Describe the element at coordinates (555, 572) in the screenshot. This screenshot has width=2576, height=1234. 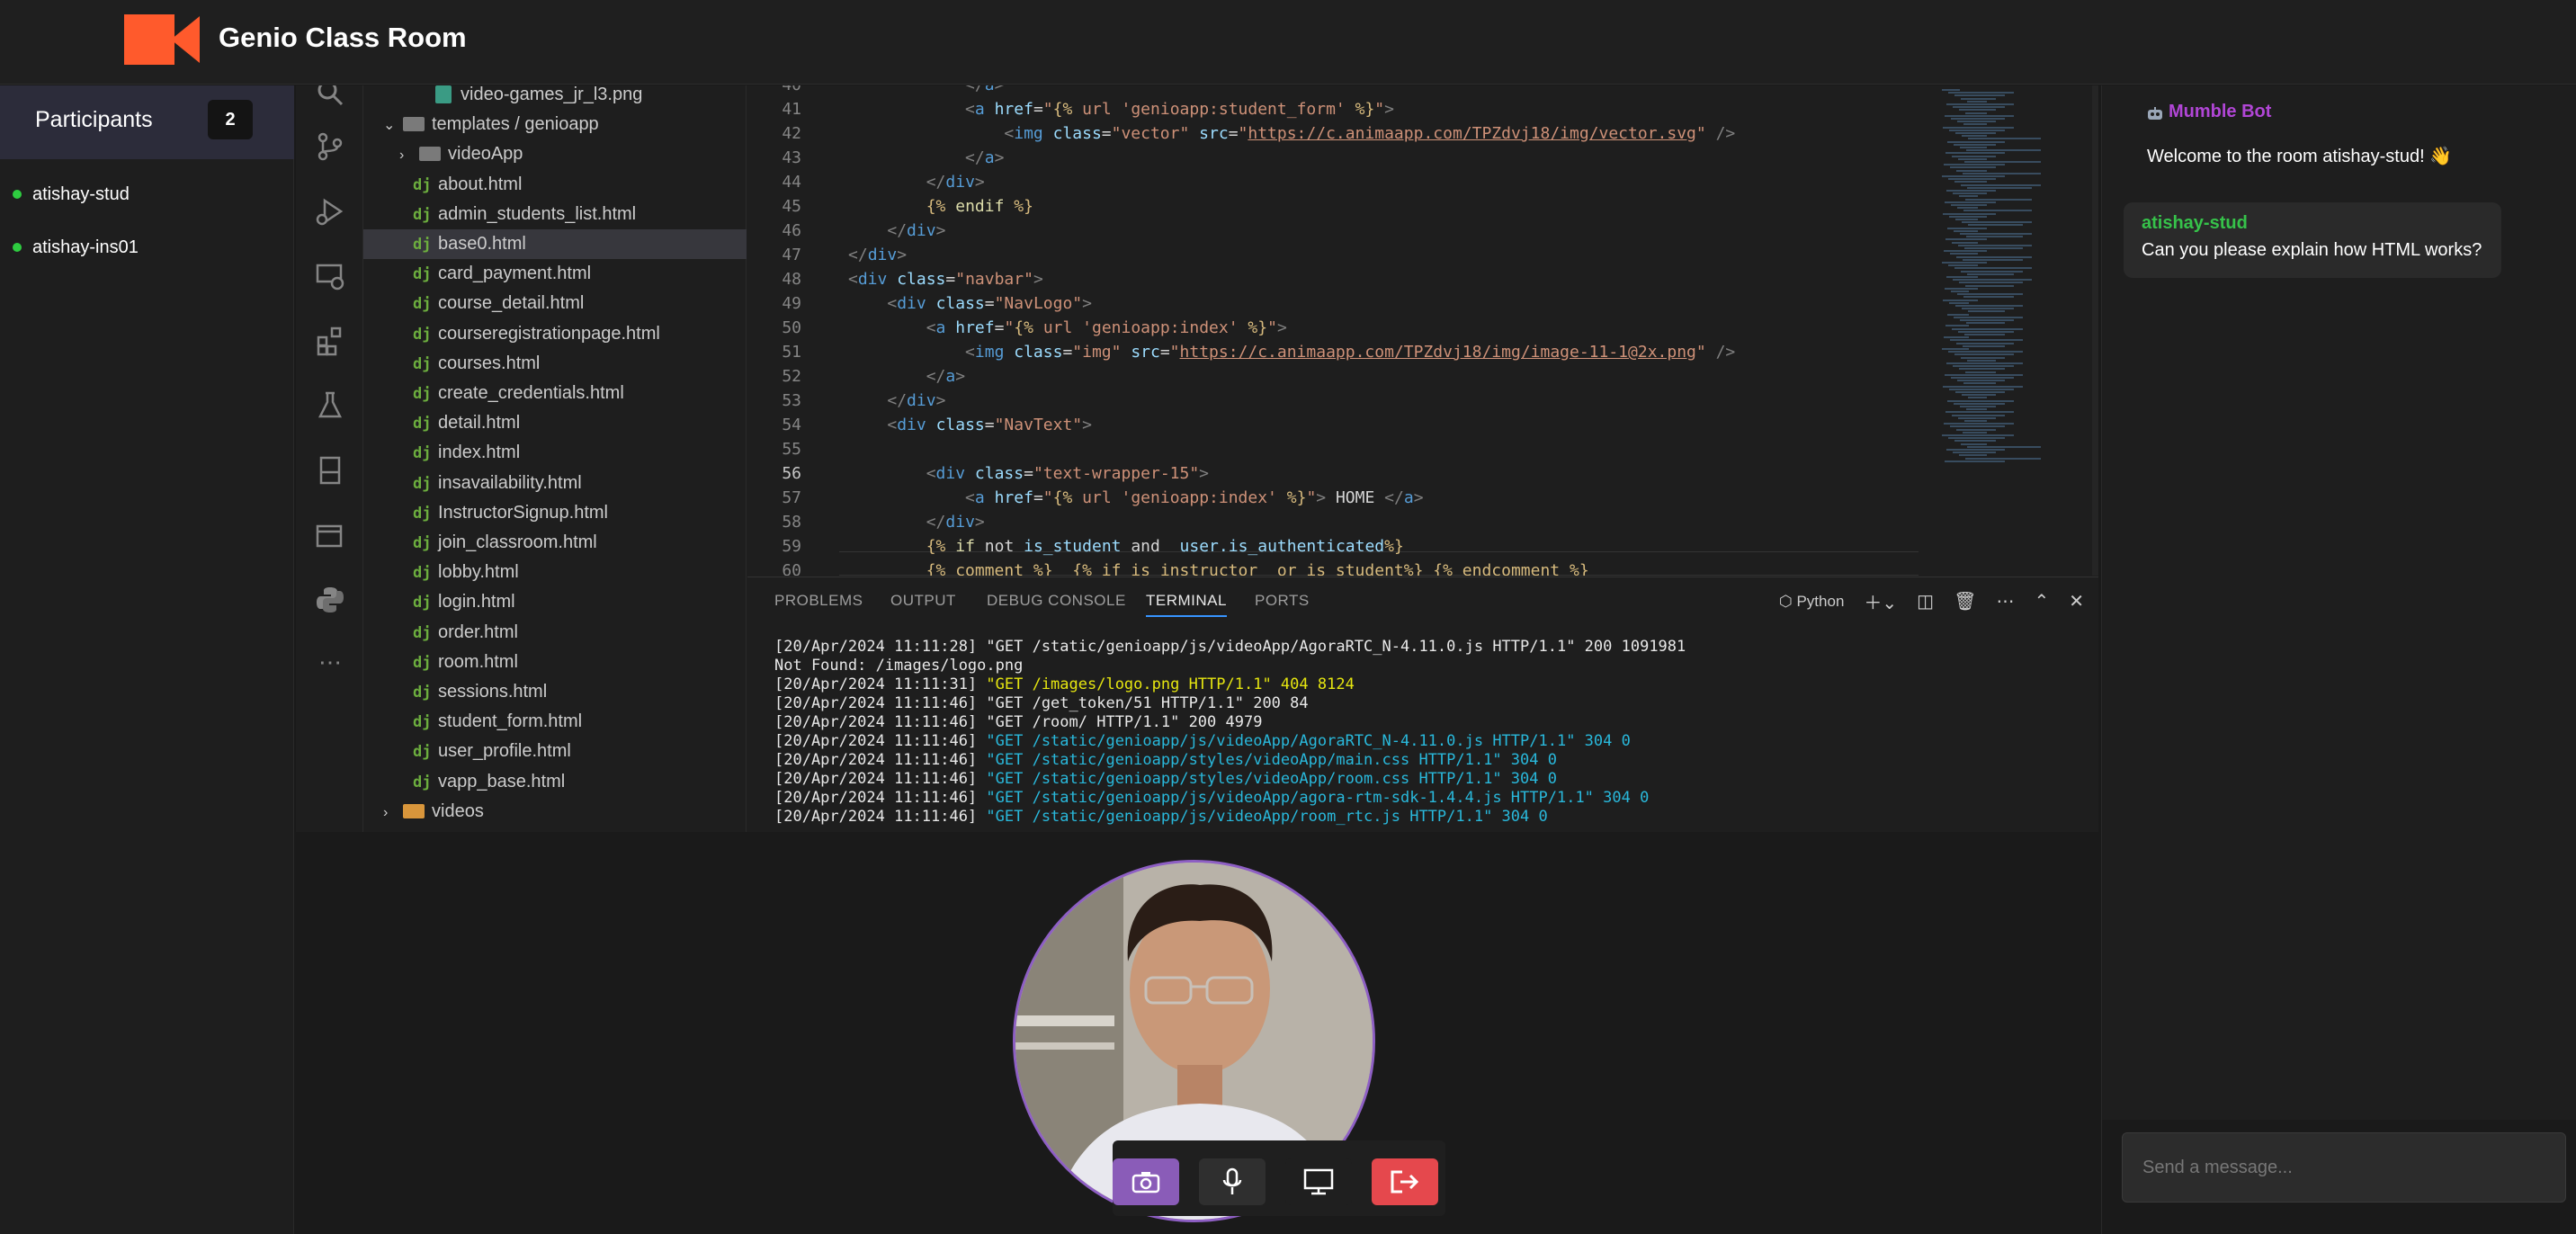
I see `explorer-item: dj lobby.html` at that location.